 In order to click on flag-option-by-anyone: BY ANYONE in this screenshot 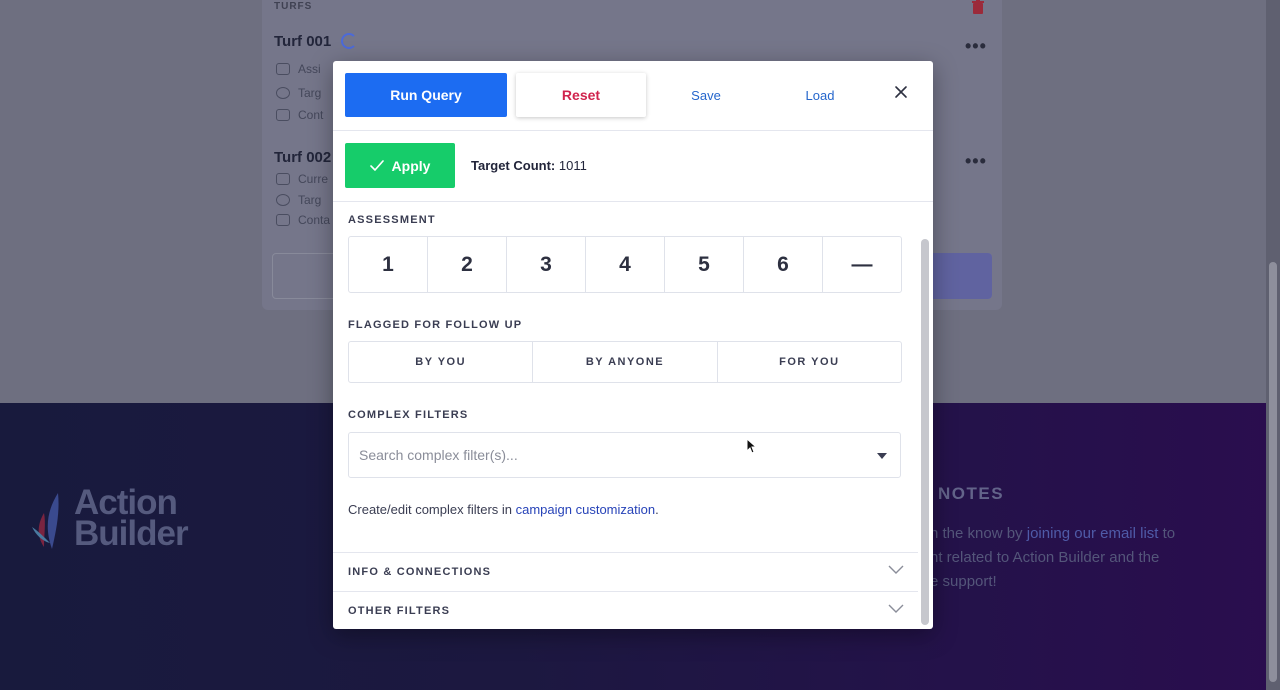, I will do `click(625, 362)`.